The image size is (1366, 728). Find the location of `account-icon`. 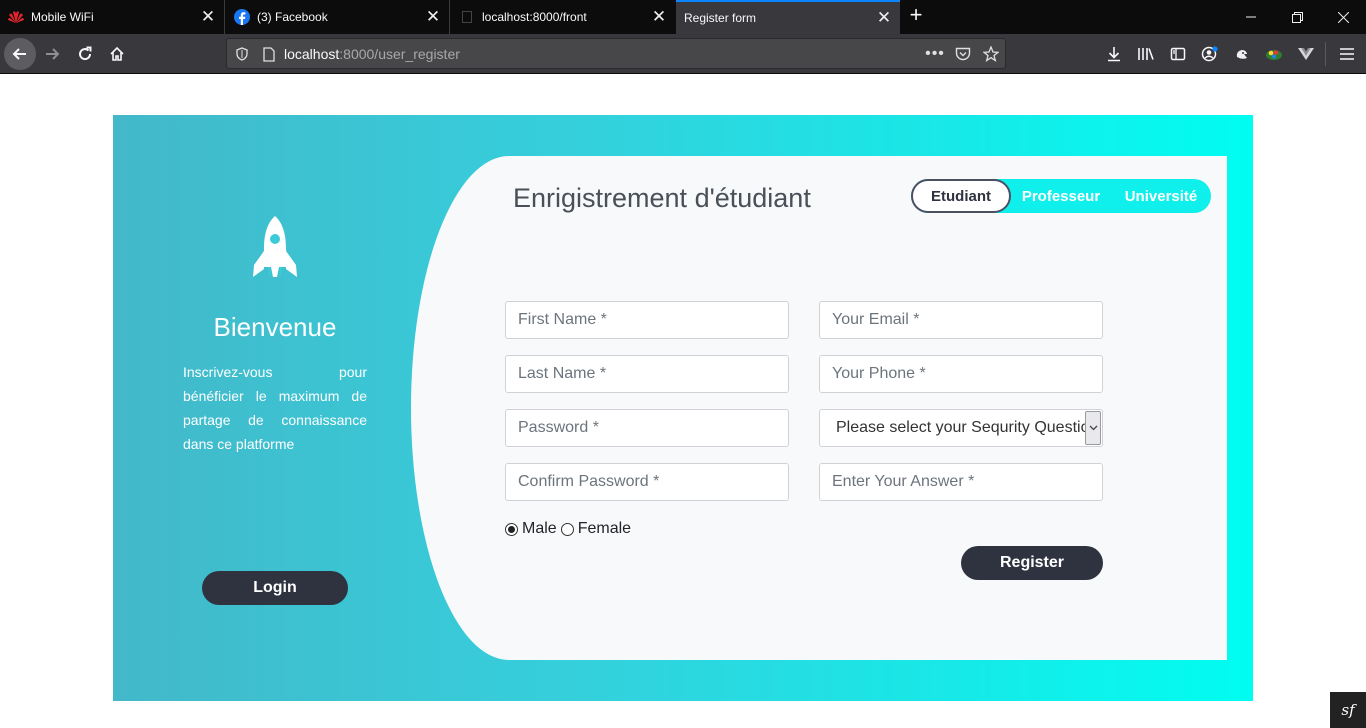

account-icon is located at coordinates (1209, 54).